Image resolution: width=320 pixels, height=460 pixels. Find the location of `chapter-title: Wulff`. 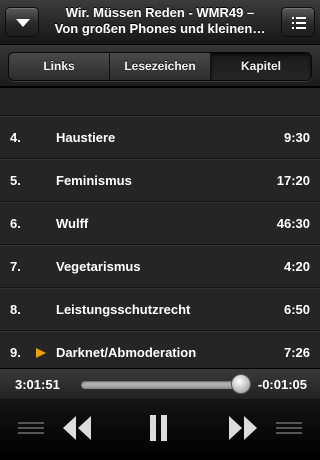

chapter-title: Wulff is located at coordinates (72, 223).